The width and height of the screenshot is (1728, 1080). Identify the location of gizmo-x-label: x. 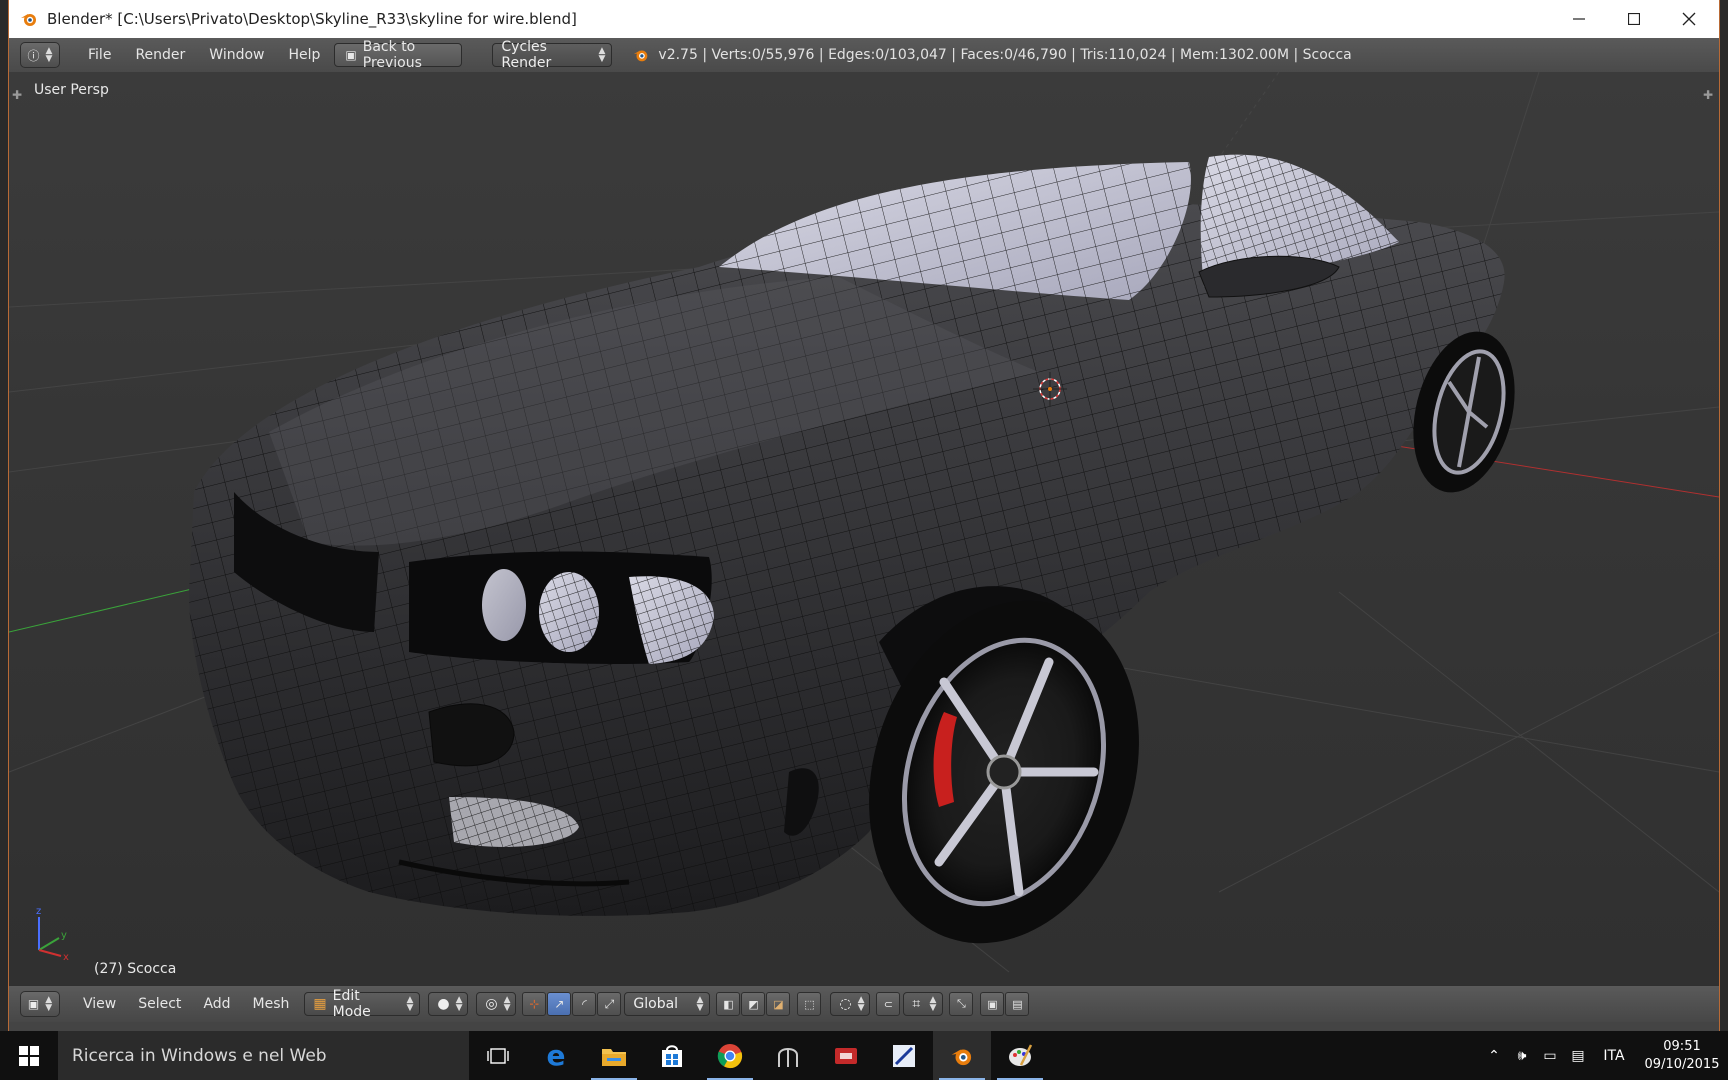
(66, 957).